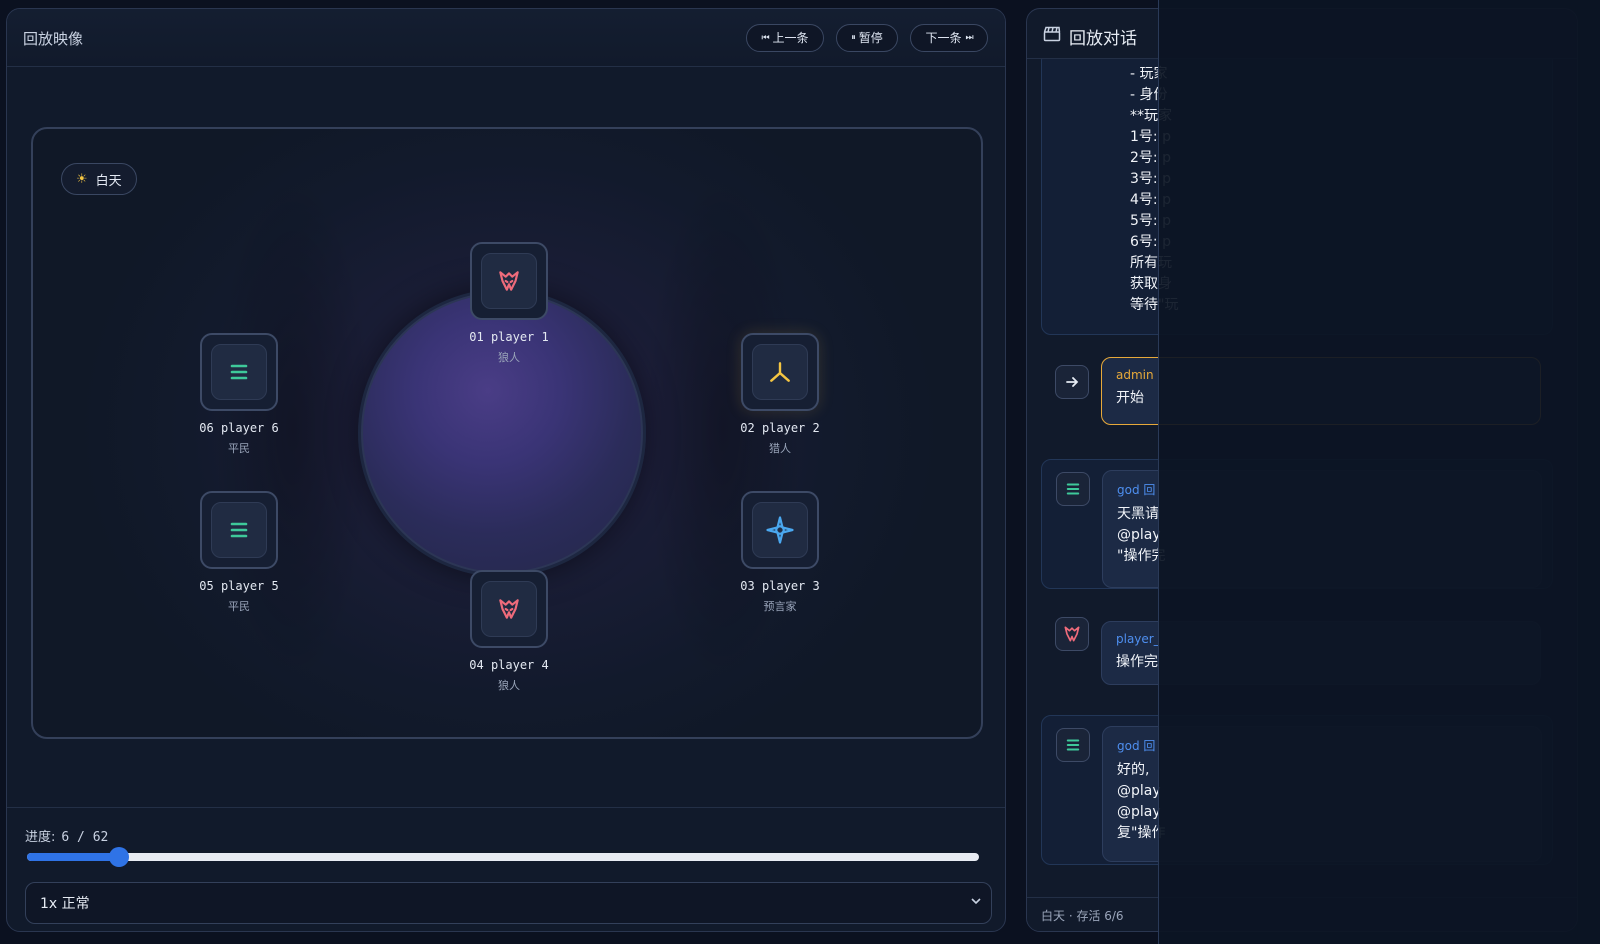  What do you see at coordinates (943, 38) in the screenshot?
I see `next-button-label: 下一条` at bounding box center [943, 38].